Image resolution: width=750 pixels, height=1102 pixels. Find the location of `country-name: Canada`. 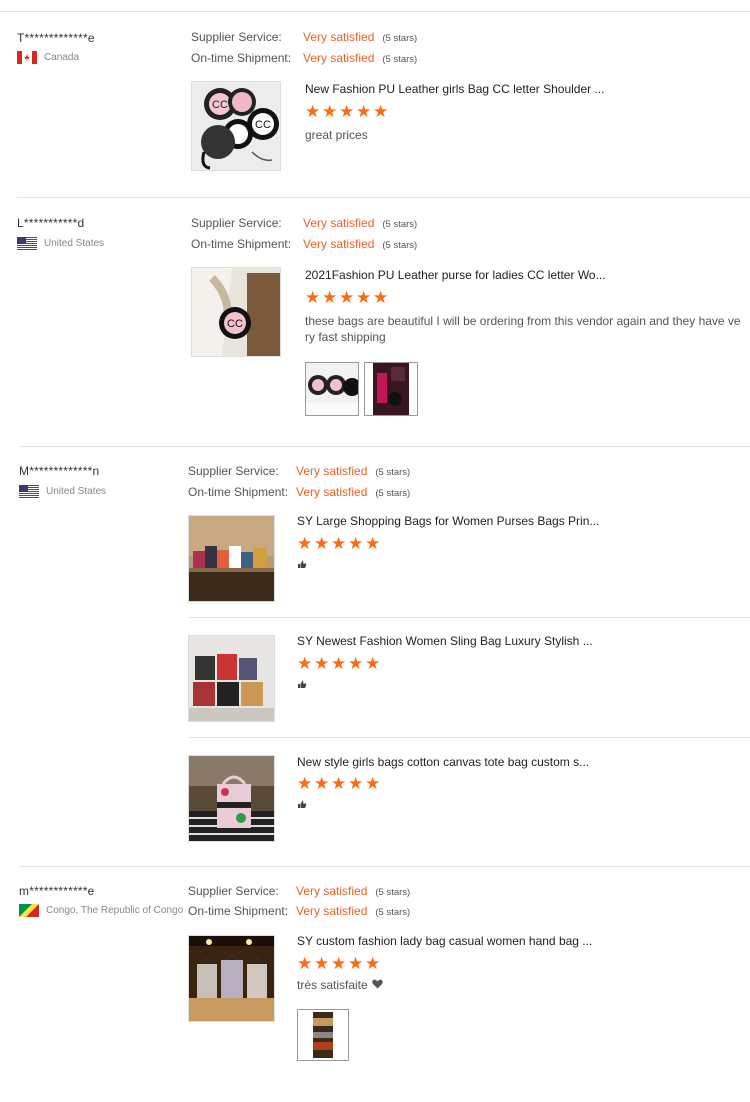

country-name: Canada is located at coordinates (62, 57).